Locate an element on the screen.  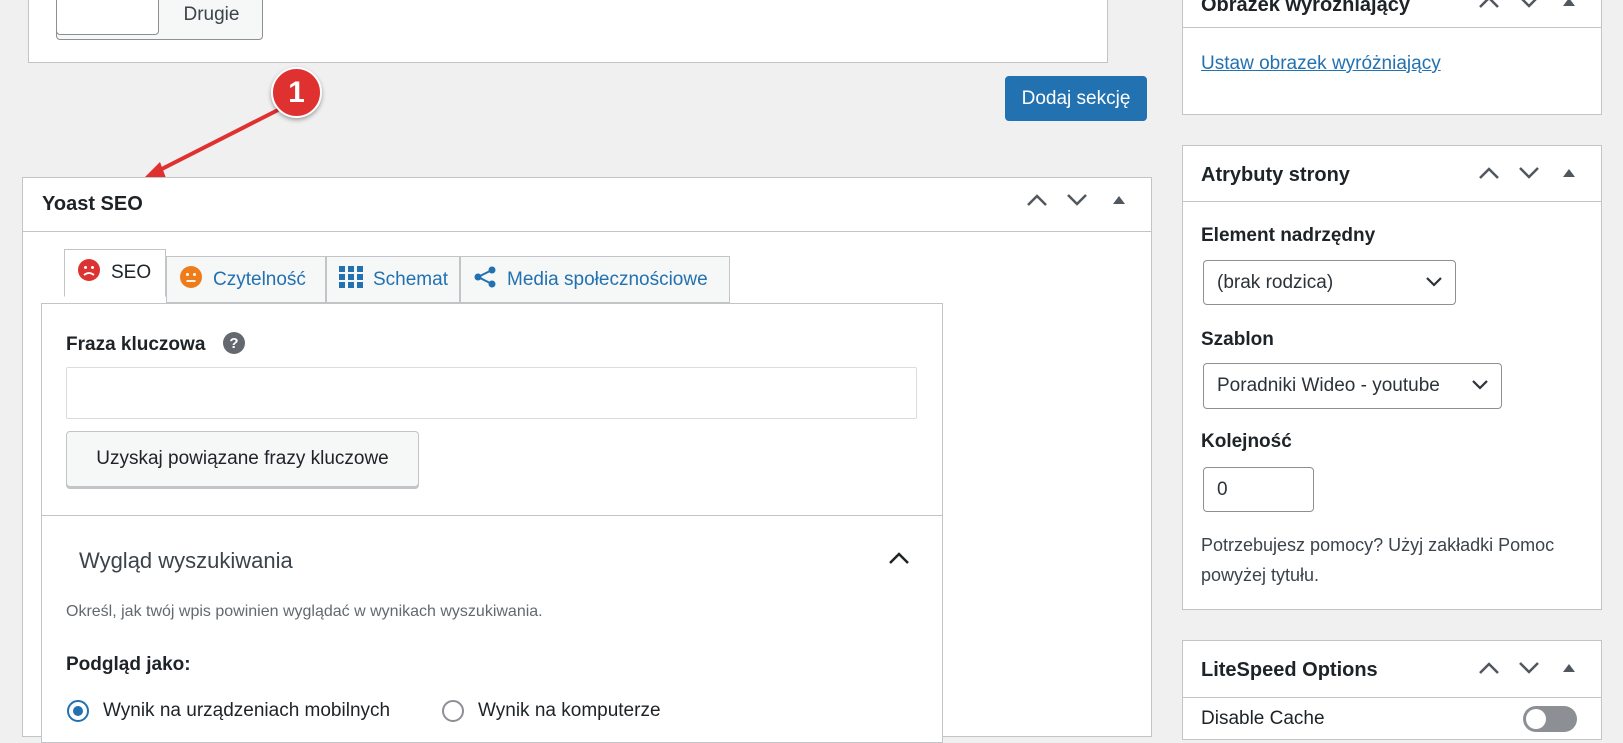
help-icon: ? is located at coordinates (234, 343).